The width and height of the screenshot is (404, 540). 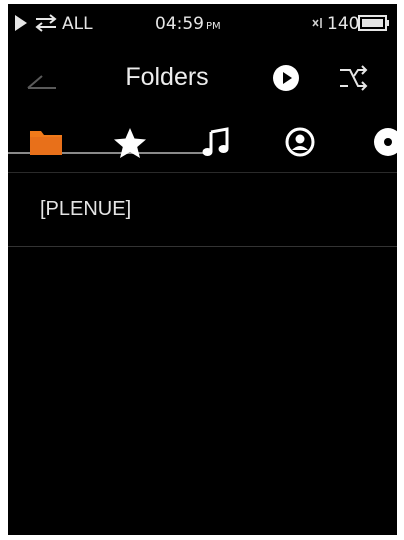 I want to click on folder-list: [PLENUE], so click(x=202, y=210).